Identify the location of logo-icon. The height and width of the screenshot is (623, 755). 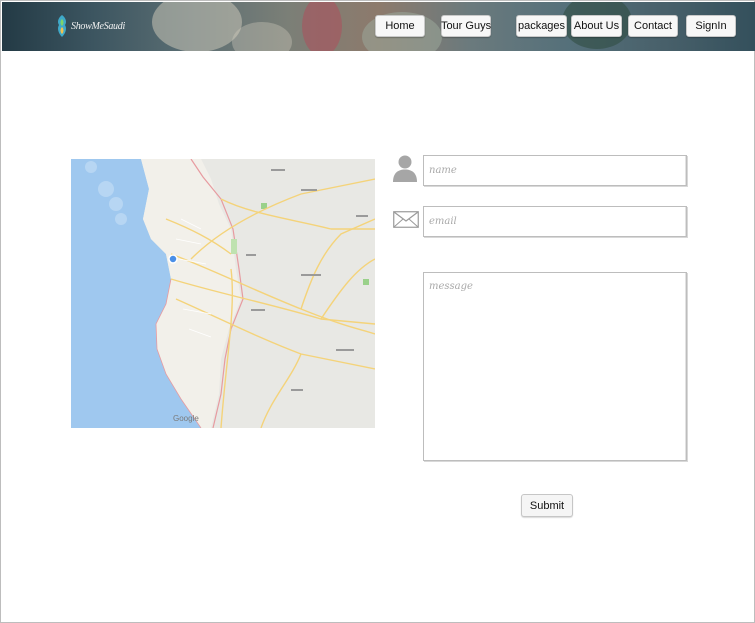
(62, 26).